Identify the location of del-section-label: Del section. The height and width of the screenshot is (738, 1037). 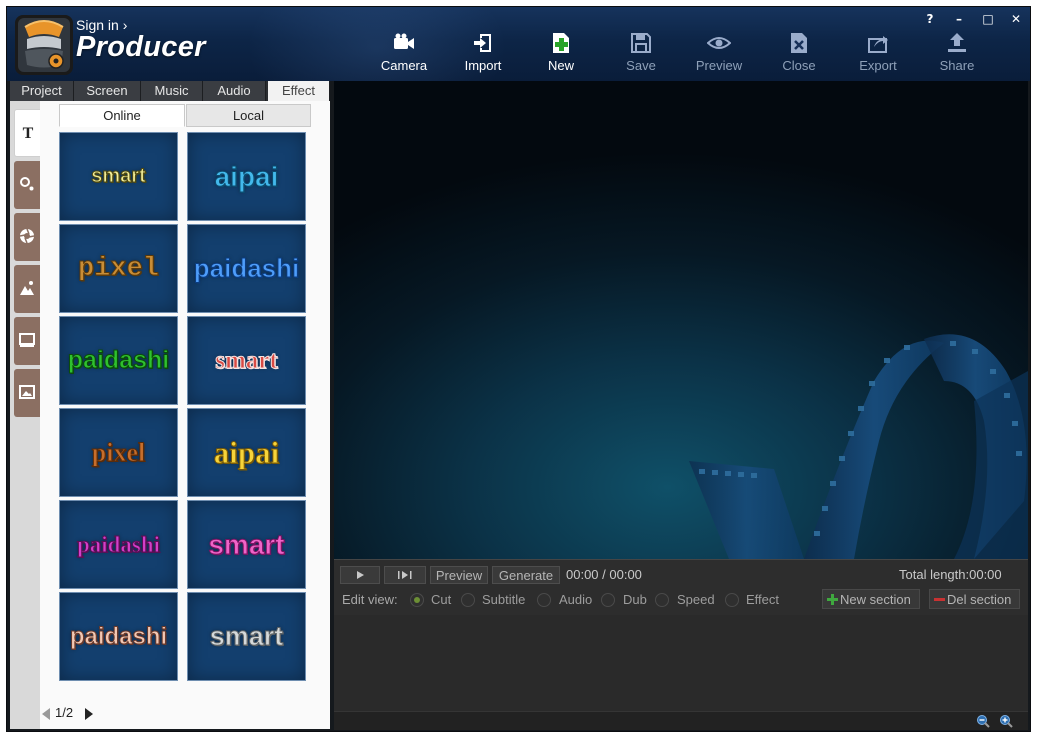
(979, 599).